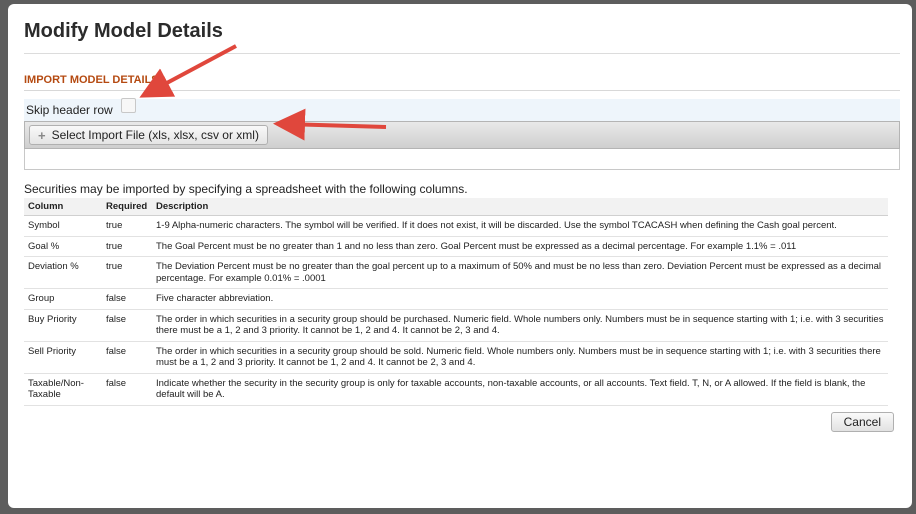  Describe the element at coordinates (462, 37) in the screenshot. I see `dialog-title: Modify Model Details` at that location.